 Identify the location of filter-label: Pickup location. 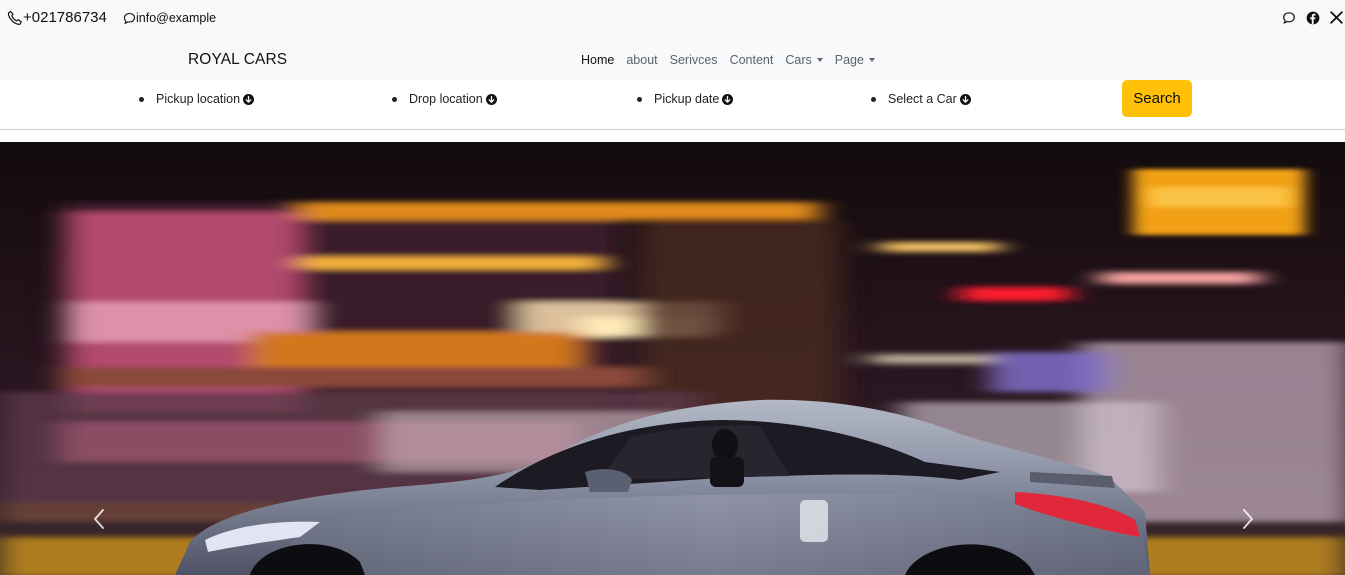
(198, 99).